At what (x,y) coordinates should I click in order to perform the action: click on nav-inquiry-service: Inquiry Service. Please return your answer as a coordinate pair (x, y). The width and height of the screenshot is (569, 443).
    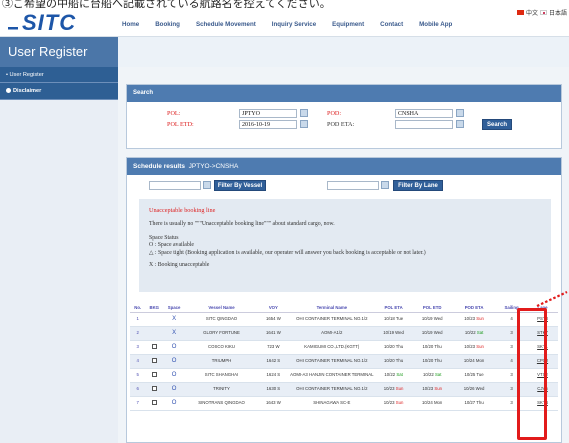
    Looking at the image, I should click on (294, 24).